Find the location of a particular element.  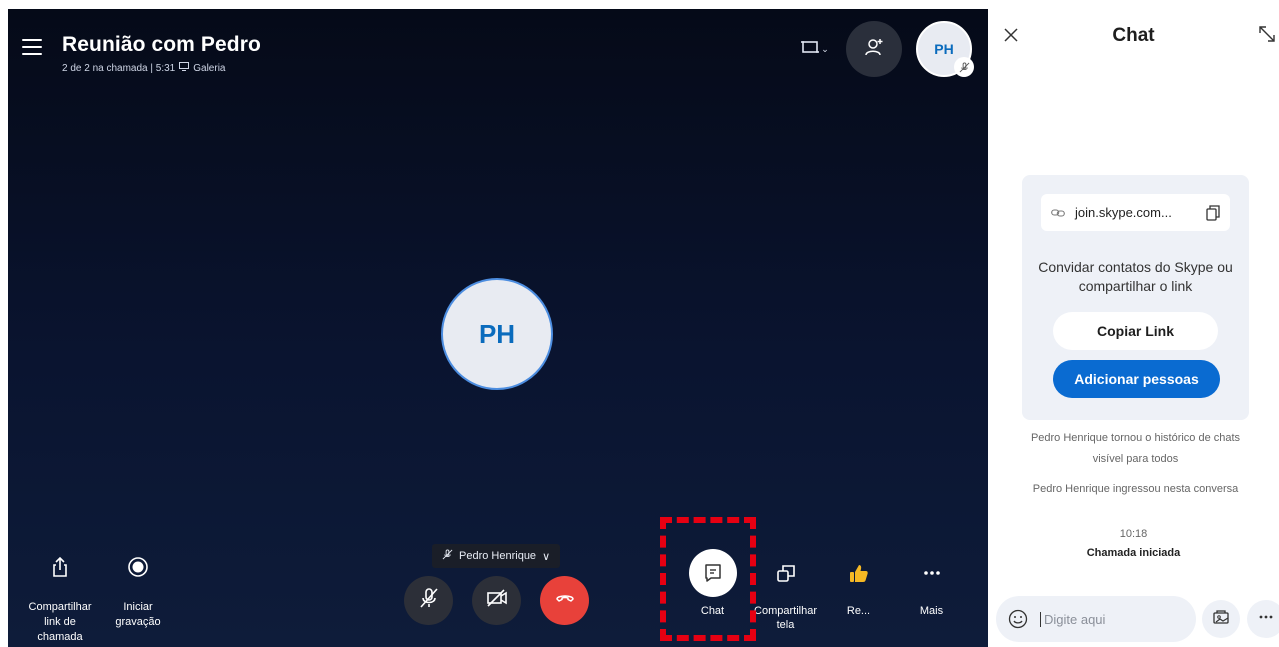

media-gallery-button is located at coordinates (1221, 619).